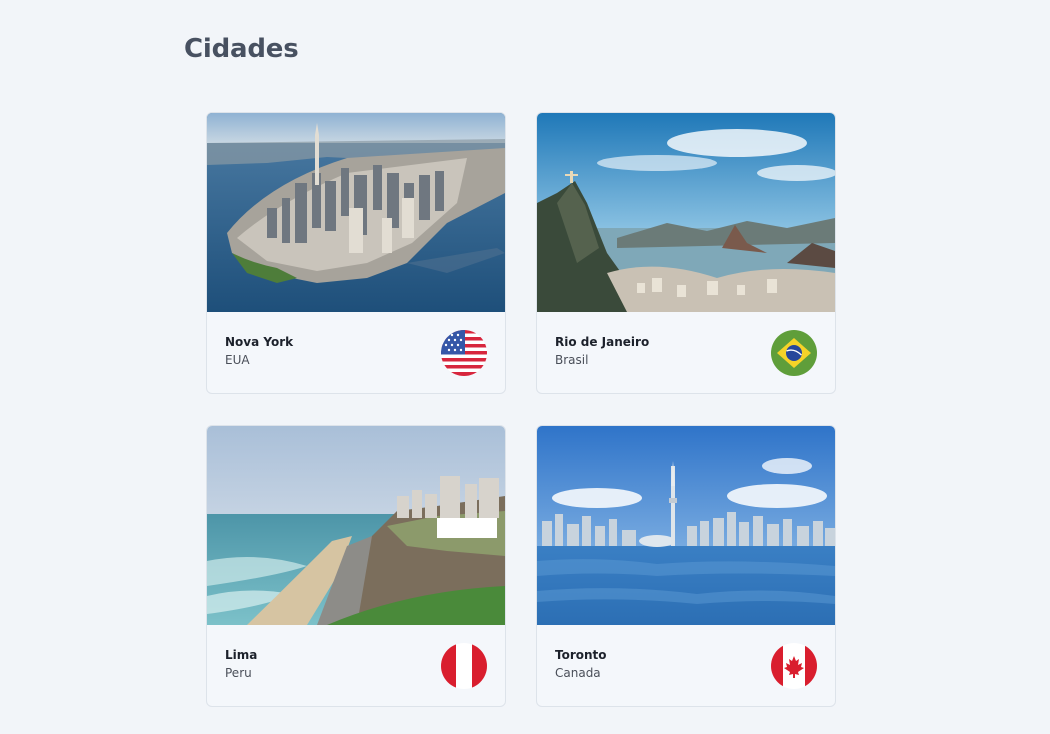 Image resolution: width=1050 pixels, height=734 pixels. Describe the element at coordinates (356, 212) in the screenshot. I see `new-york-skyline-photo` at that location.